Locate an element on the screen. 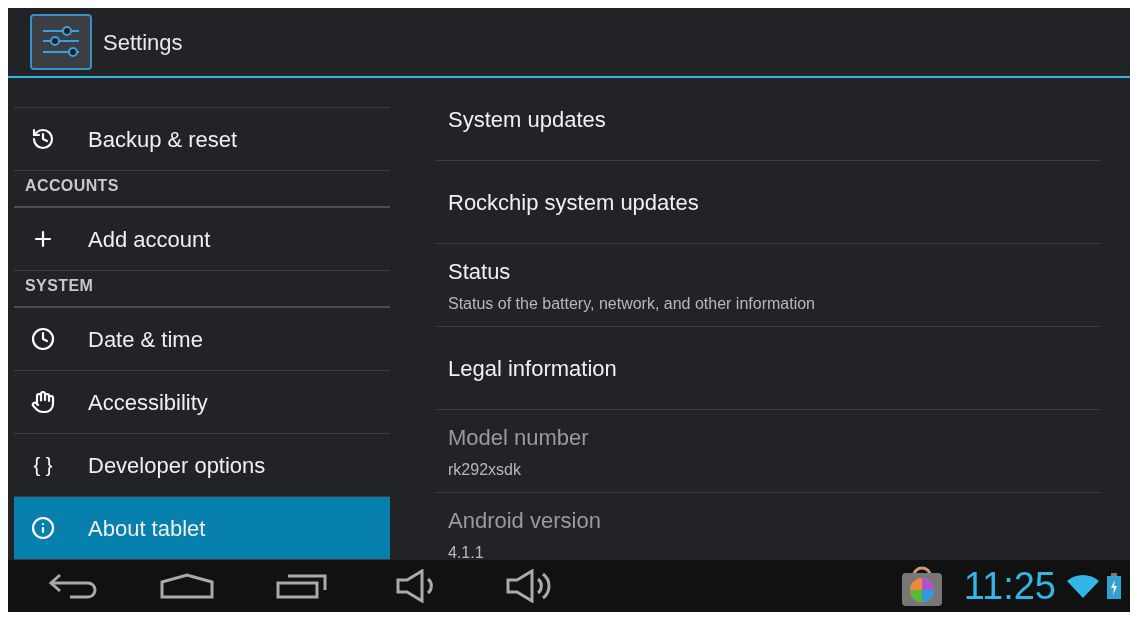 This screenshot has height=617, width=1137. item-label: Backup & reset is located at coordinates (163, 139).